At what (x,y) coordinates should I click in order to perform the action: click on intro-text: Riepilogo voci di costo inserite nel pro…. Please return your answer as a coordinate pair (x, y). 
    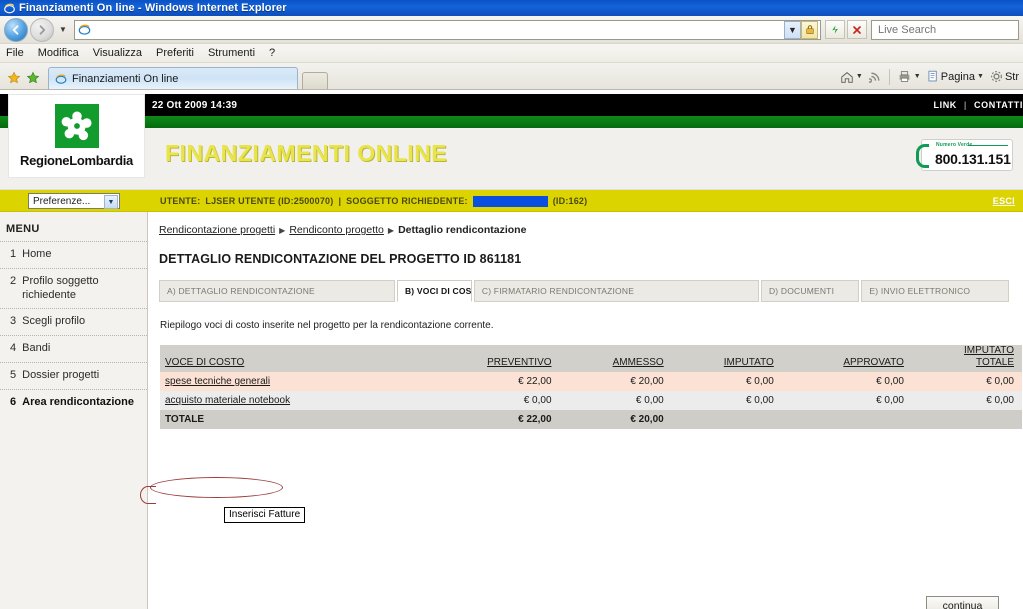
    Looking at the image, I should click on (327, 325).